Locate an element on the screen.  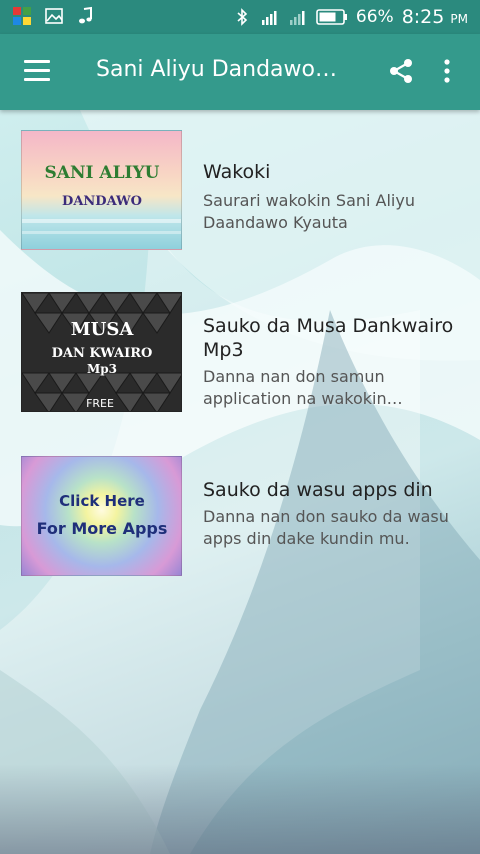
thumb-line2: For More Apps is located at coordinates (102, 528).